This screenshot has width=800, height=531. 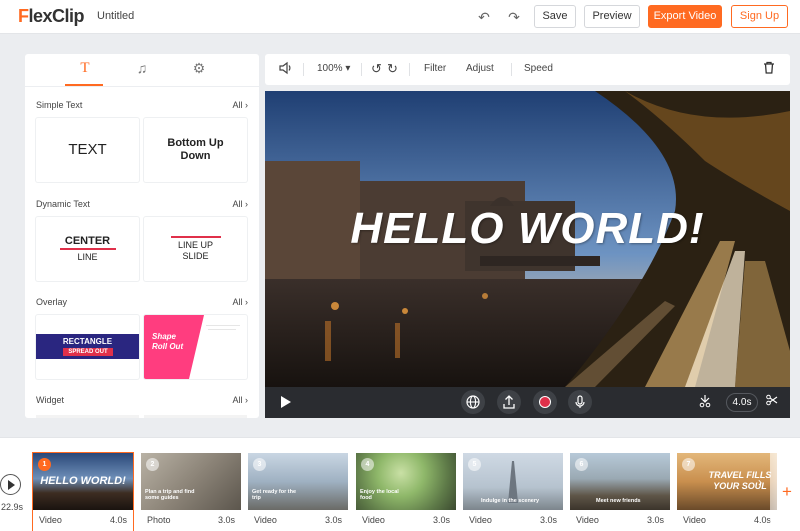 What do you see at coordinates (742, 402) in the screenshot?
I see `clip-duration-input: 4.0s` at bounding box center [742, 402].